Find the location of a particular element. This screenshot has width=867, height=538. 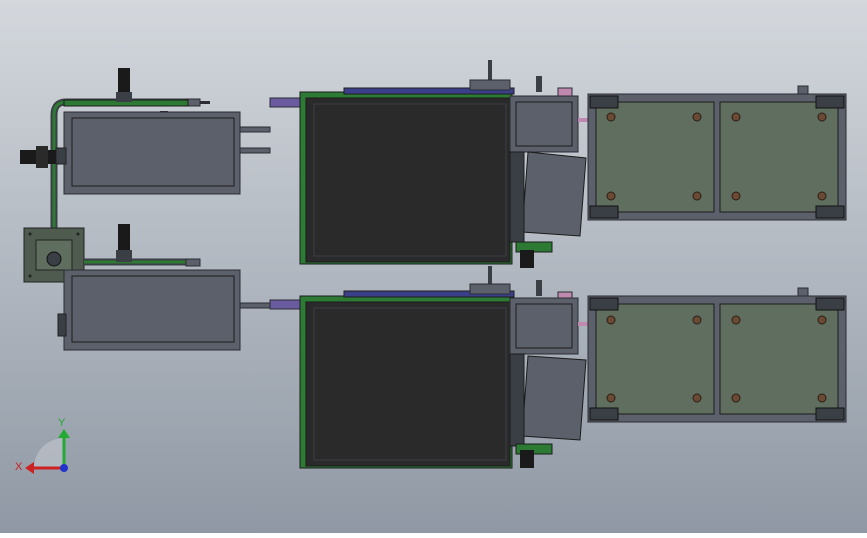

z-axis-dot is located at coordinates (64, 468).